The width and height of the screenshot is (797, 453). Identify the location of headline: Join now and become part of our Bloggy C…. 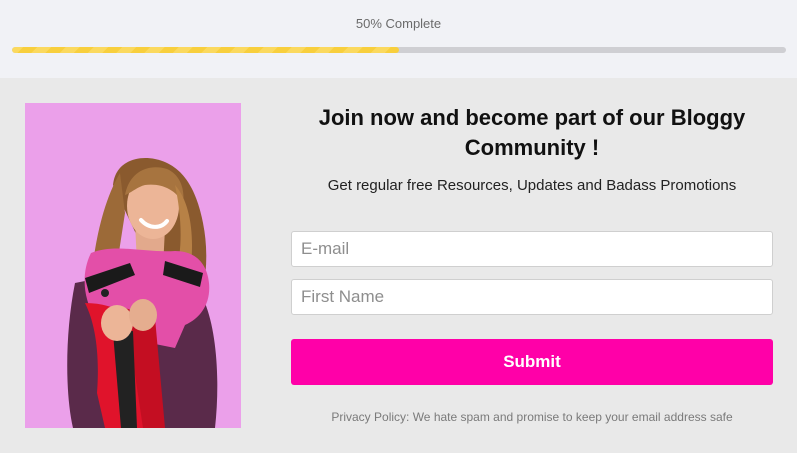
(532, 132).